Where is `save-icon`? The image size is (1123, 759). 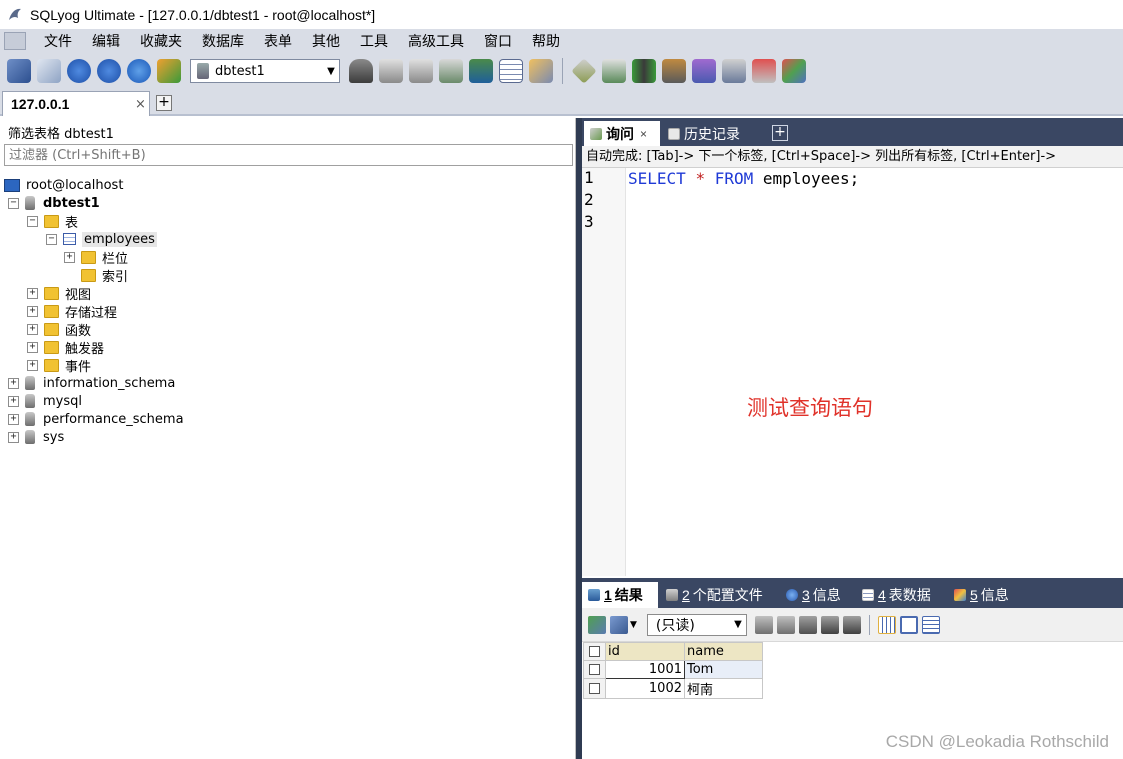 save-icon is located at coordinates (807, 624).